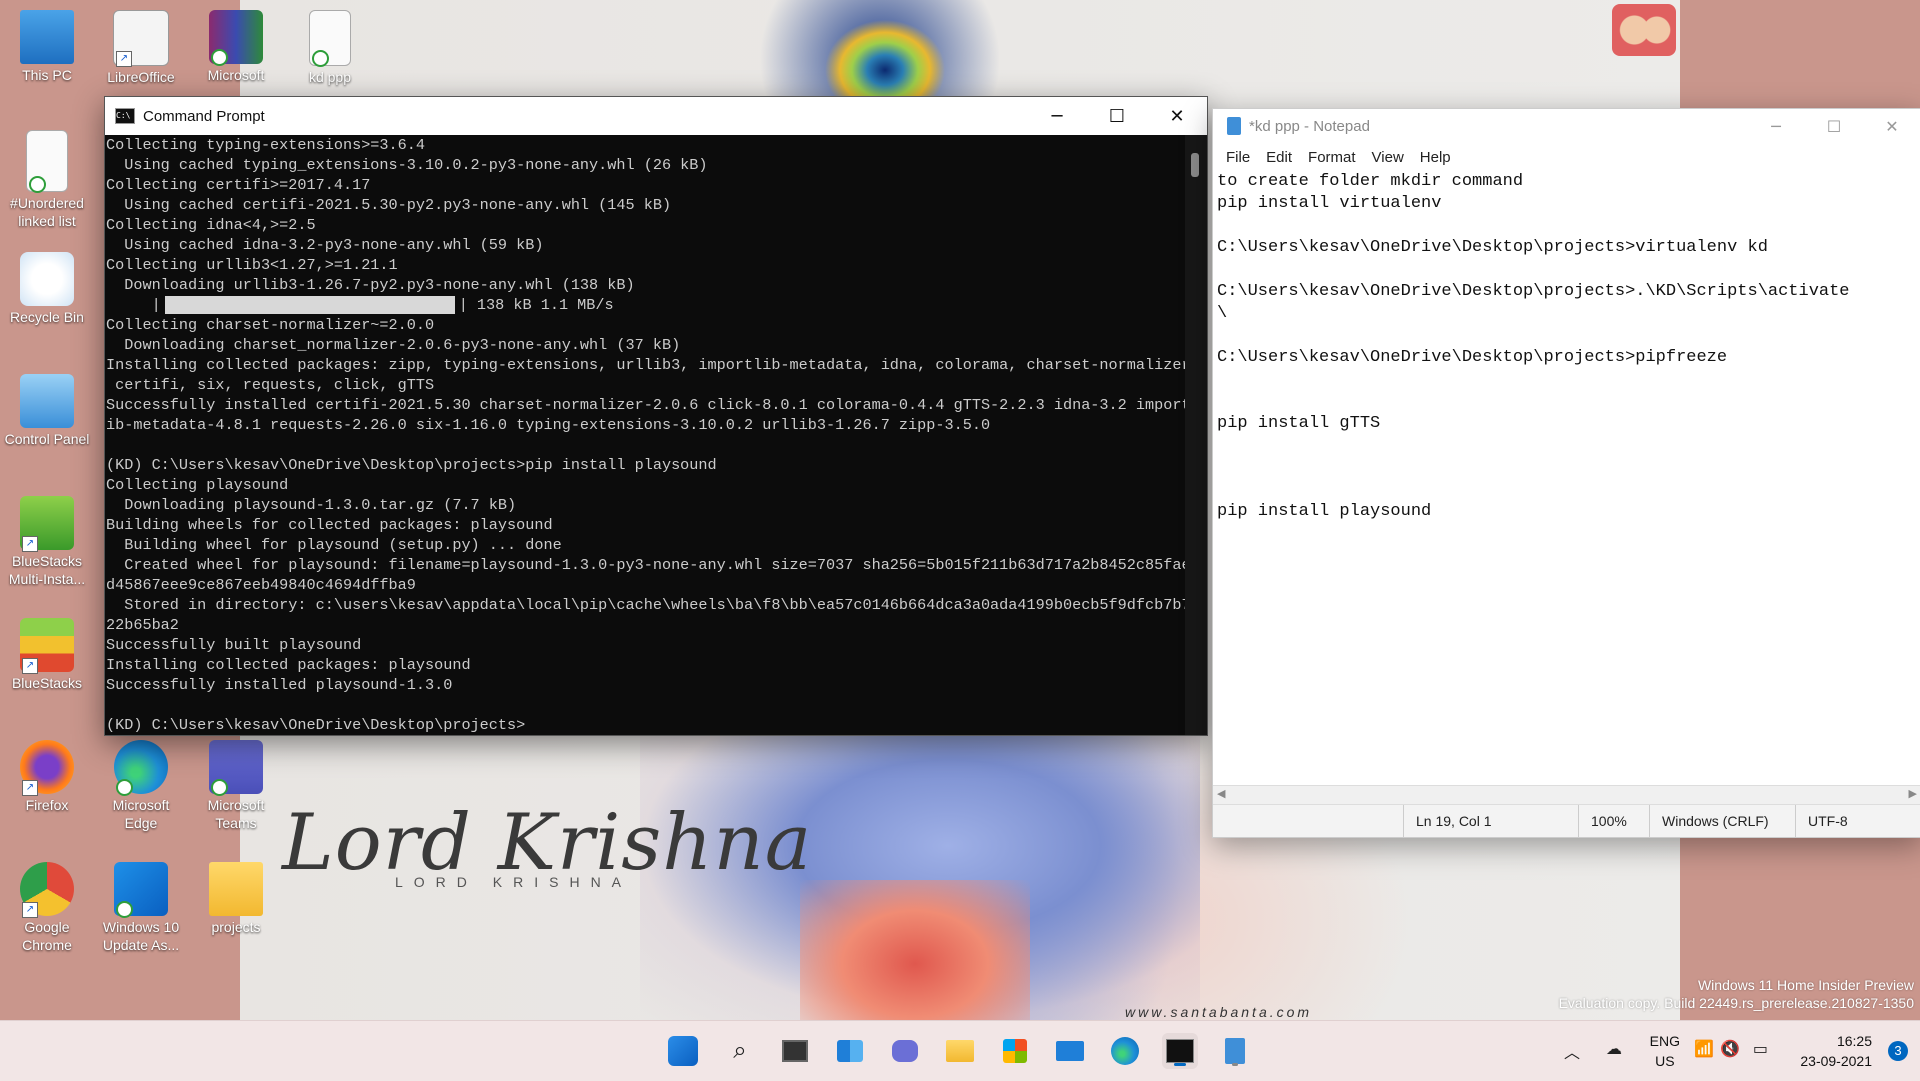 The image size is (1920, 1081). I want to click on document-icon: ↗, so click(141, 38).